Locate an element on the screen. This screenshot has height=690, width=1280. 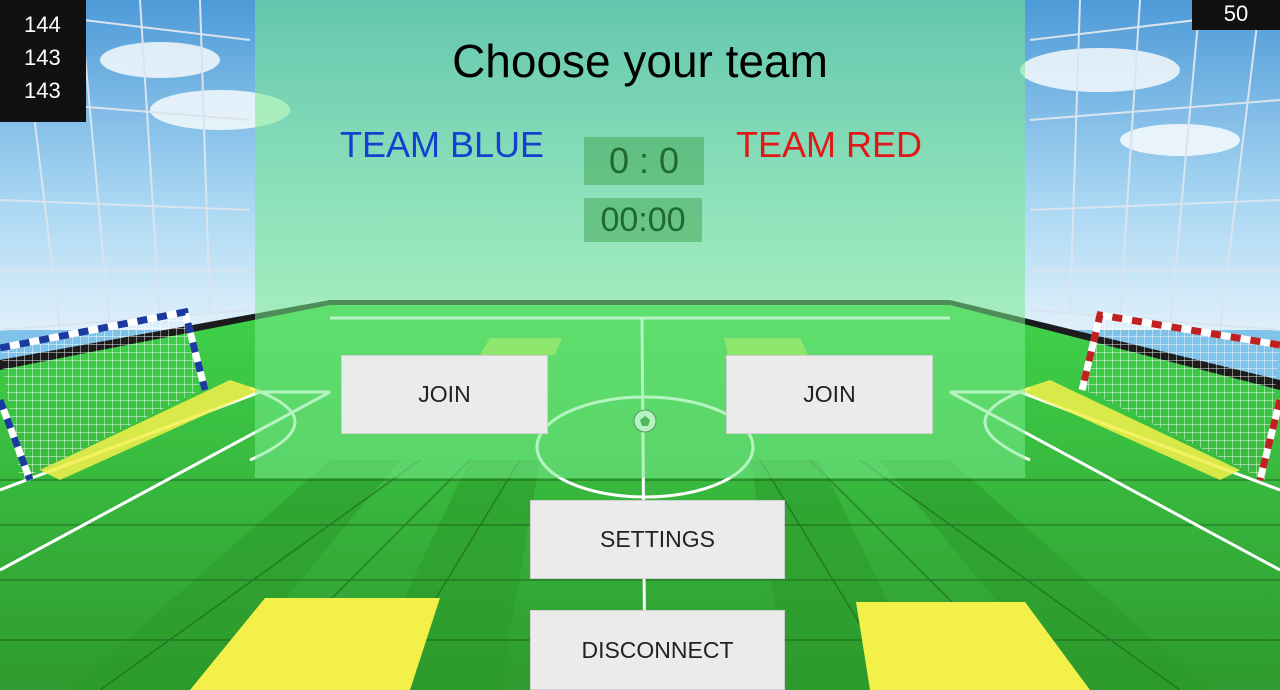
score-display: 0 is located at coordinates (644, 161).